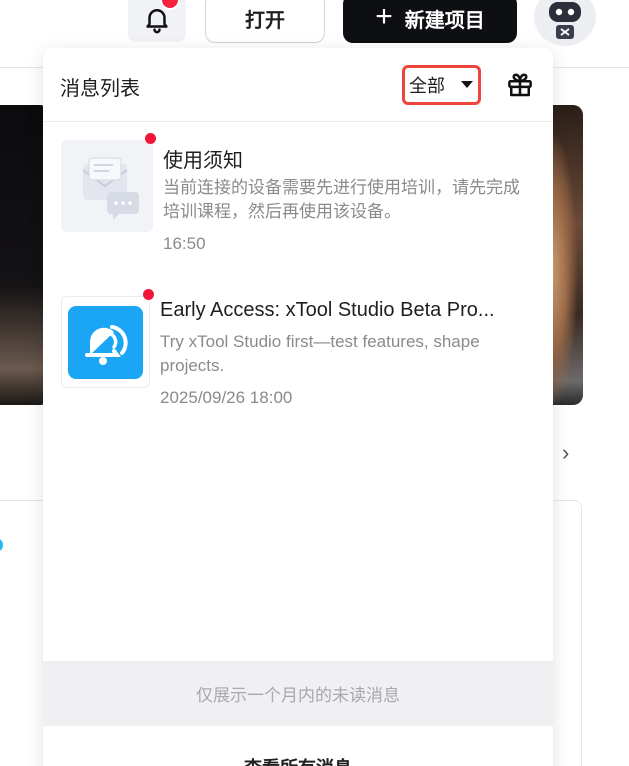 The image size is (629, 766). Describe the element at coordinates (226, 397) in the screenshot. I see `message-time: 2025/09/26 18:00` at that location.